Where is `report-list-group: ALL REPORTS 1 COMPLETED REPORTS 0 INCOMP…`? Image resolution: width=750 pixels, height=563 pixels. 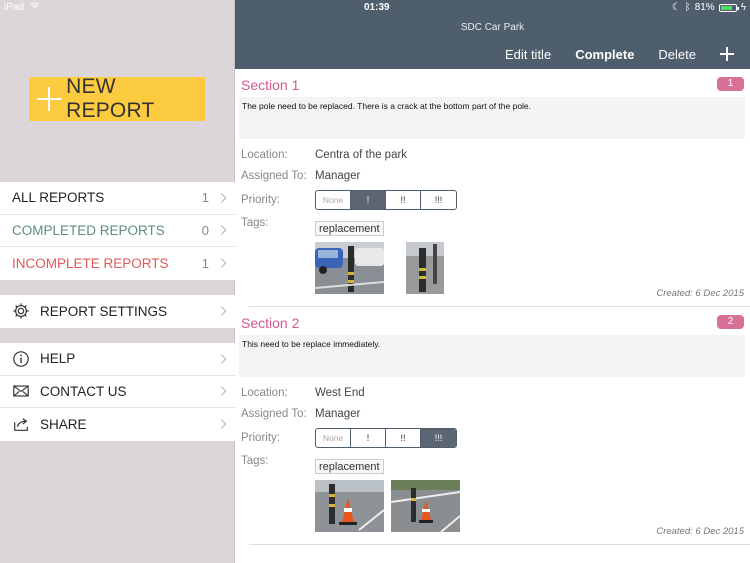 report-list-group: ALL REPORTS 1 COMPLETED REPORTS 0 INCOMP… is located at coordinates (117, 231).